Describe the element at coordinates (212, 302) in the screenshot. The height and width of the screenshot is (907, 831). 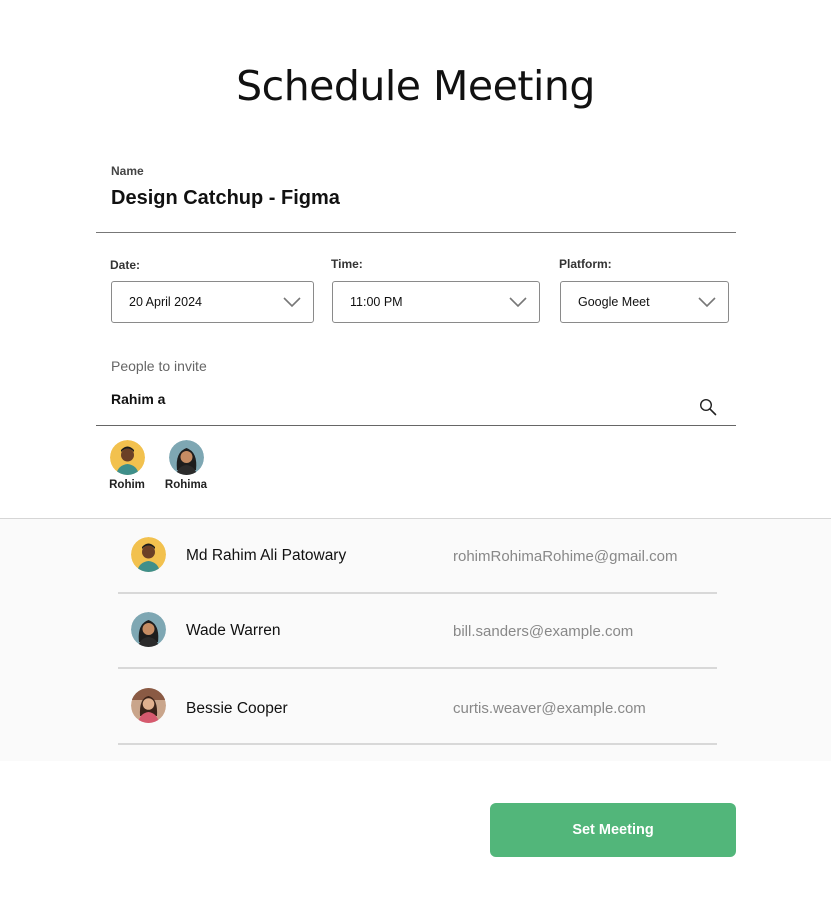
I see `date-select: 20 April 2024` at that location.